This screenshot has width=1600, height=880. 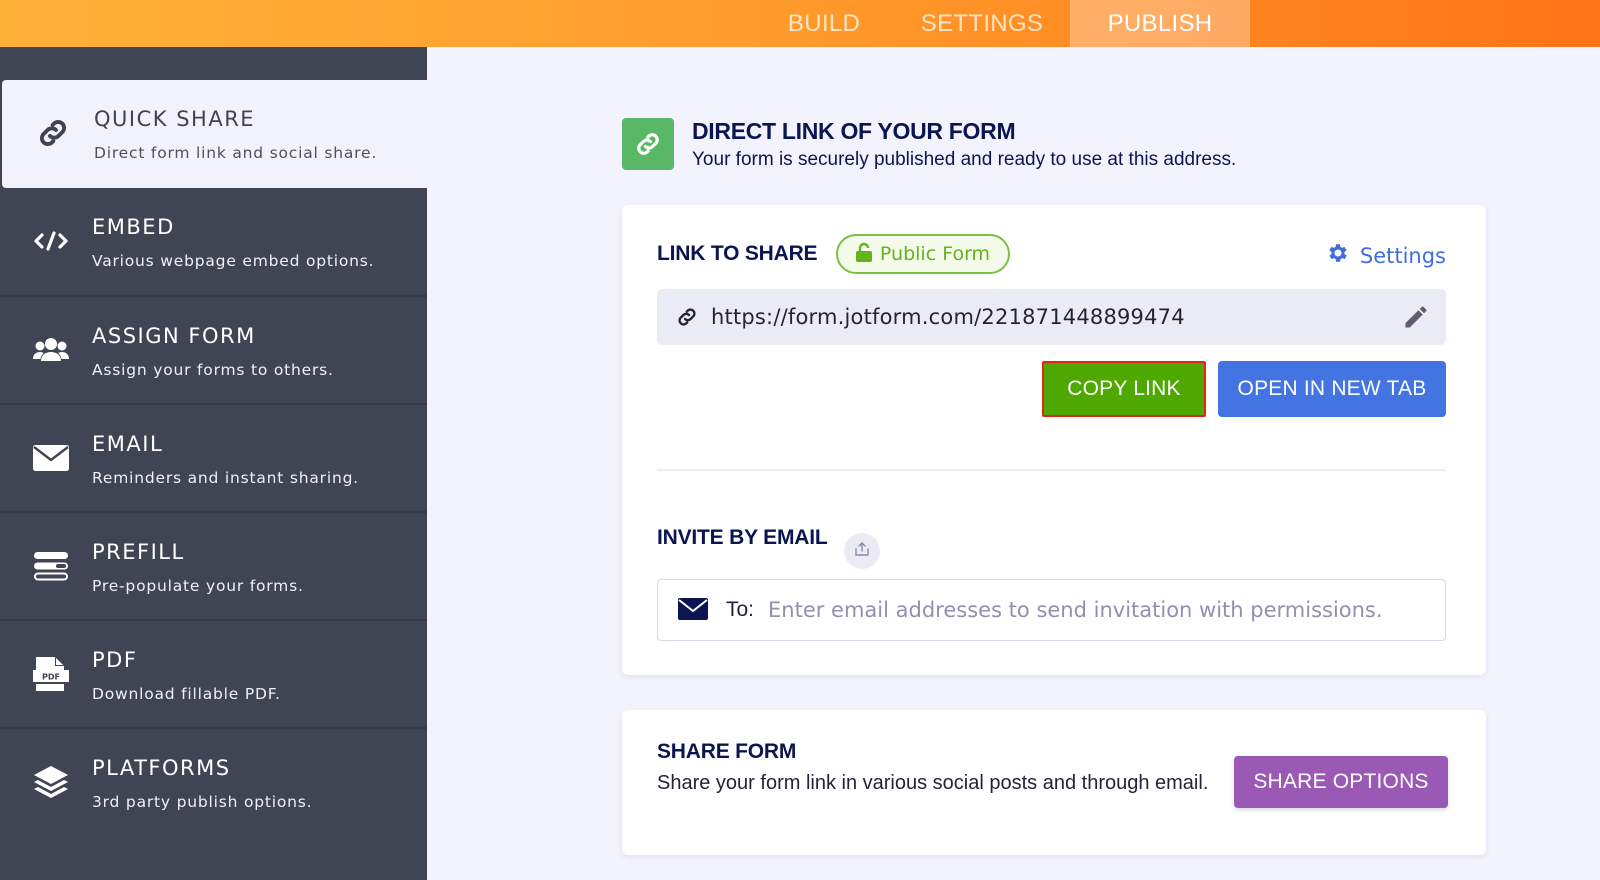 I want to click on sidebar-item-desc: Assign your forms to others., so click(x=213, y=370).